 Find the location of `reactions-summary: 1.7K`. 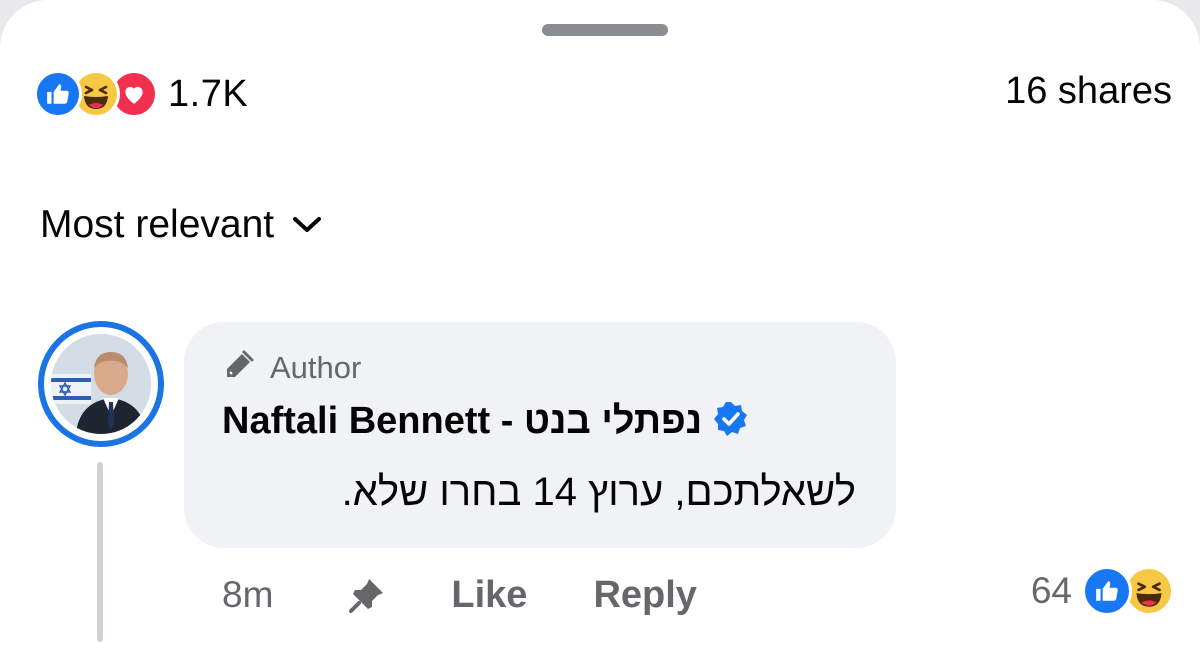

reactions-summary: 1.7K is located at coordinates (141, 94).